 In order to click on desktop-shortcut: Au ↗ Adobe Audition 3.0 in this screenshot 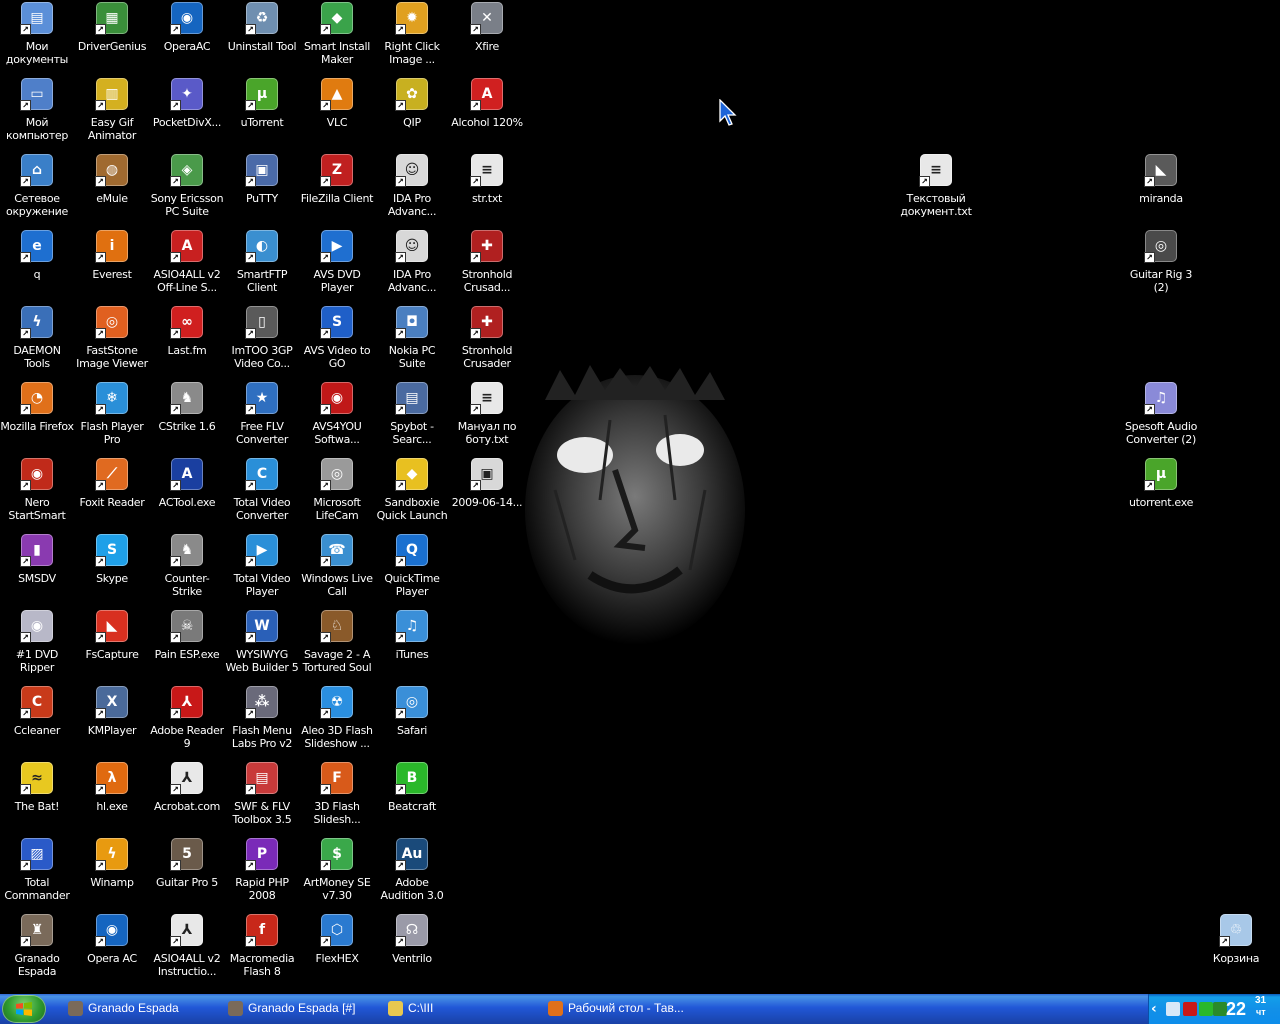, I will do `click(412, 872)`.